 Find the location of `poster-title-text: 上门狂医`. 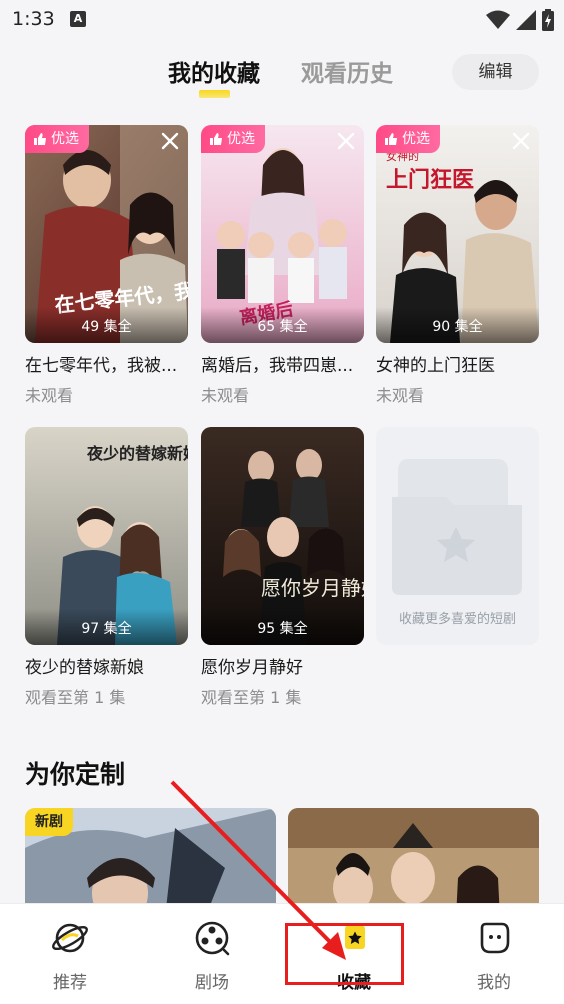

poster-title-text: 上门狂医 is located at coordinates (430, 180).